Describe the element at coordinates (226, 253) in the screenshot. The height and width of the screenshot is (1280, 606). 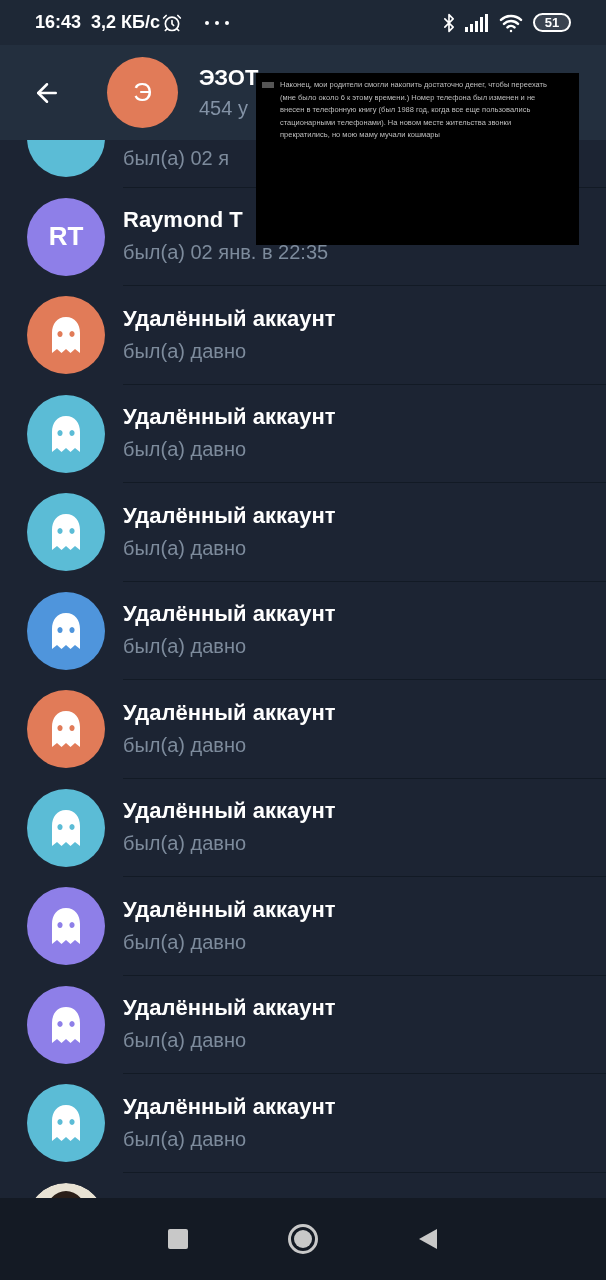
I see `last-seen: был(а) 02 янв. в 22:35` at that location.